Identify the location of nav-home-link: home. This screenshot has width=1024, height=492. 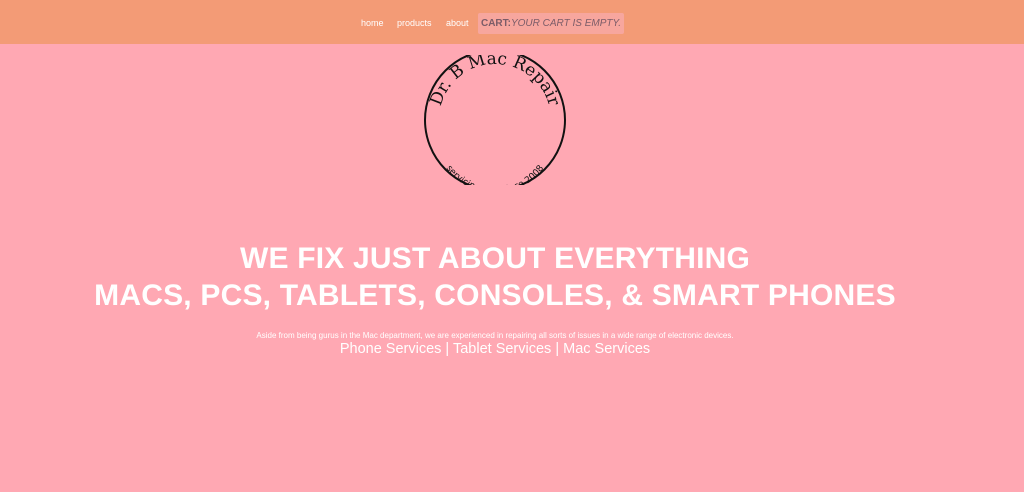
(372, 23).